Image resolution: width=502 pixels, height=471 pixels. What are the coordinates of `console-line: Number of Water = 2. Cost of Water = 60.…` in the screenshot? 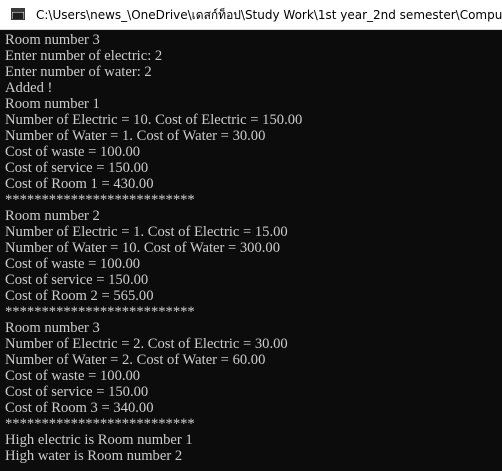 It's located at (135, 360).